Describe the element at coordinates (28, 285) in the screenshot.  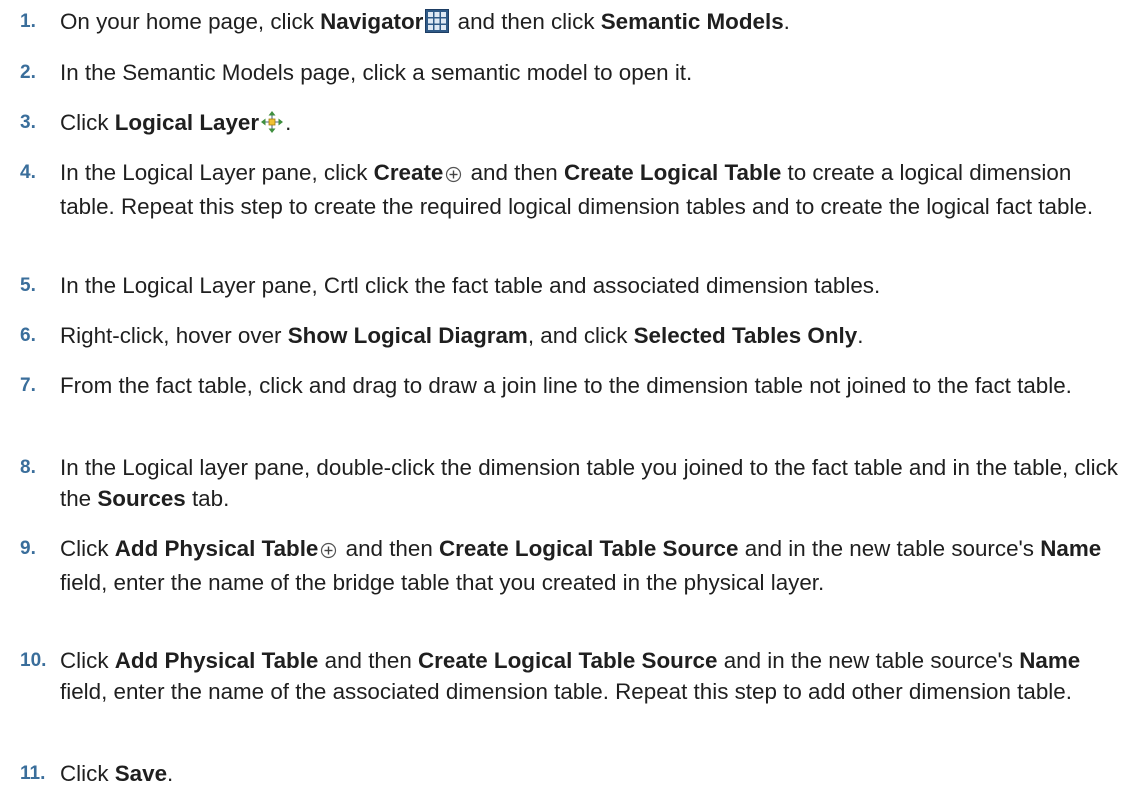
I see `step-number: 5.` at that location.